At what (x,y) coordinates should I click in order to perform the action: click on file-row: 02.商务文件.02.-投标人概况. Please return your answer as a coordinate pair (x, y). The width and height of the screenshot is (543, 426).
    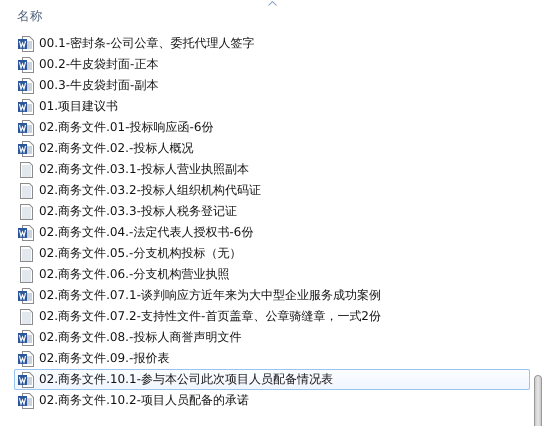
    Looking at the image, I should click on (272, 148).